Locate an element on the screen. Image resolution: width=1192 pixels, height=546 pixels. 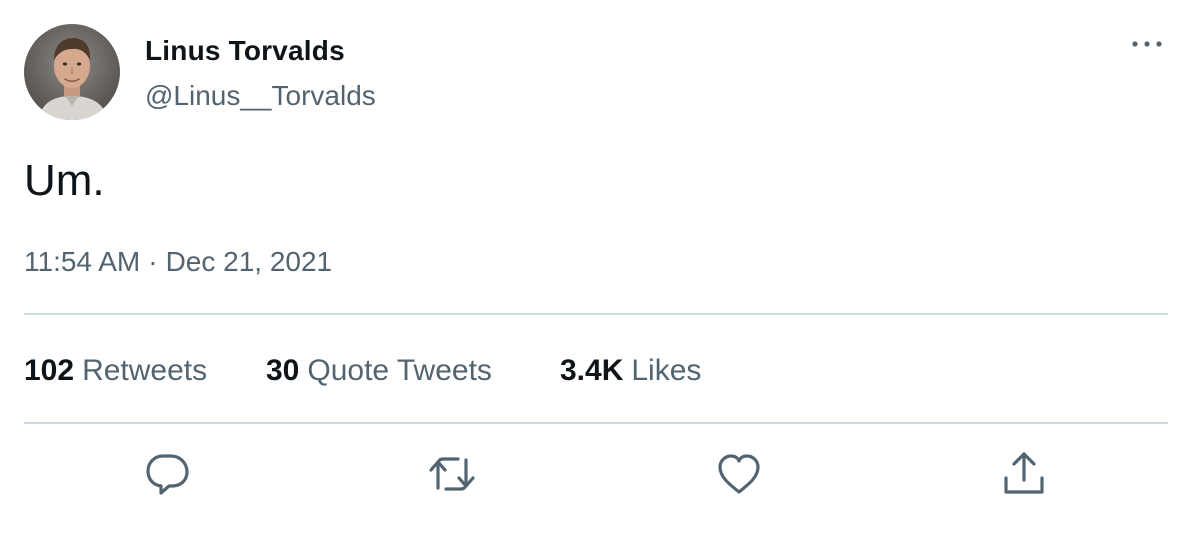
quote-tweets-count: 30 is located at coordinates (283, 370).